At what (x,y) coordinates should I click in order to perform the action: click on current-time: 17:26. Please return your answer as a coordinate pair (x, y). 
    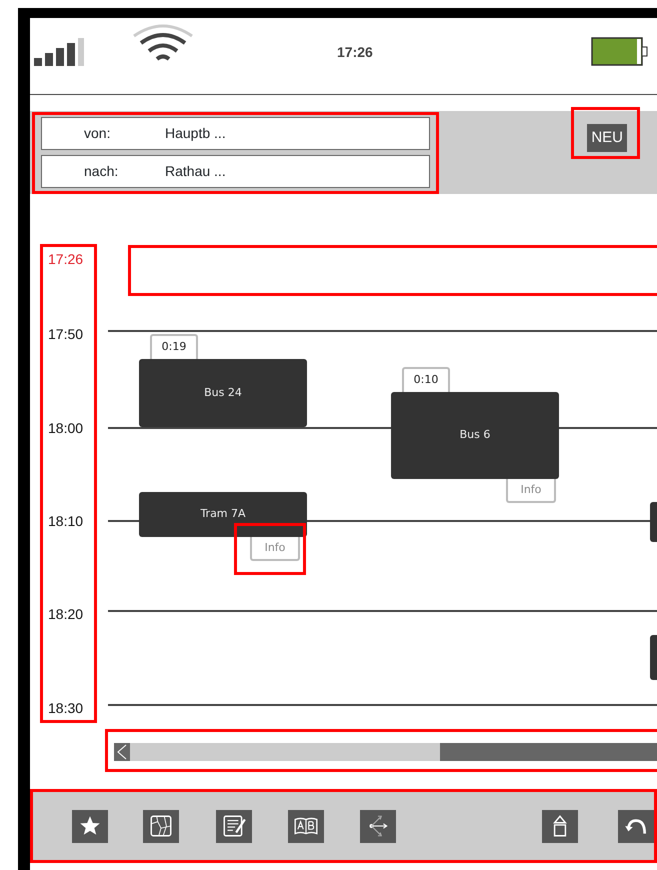
    Looking at the image, I should click on (66, 259).